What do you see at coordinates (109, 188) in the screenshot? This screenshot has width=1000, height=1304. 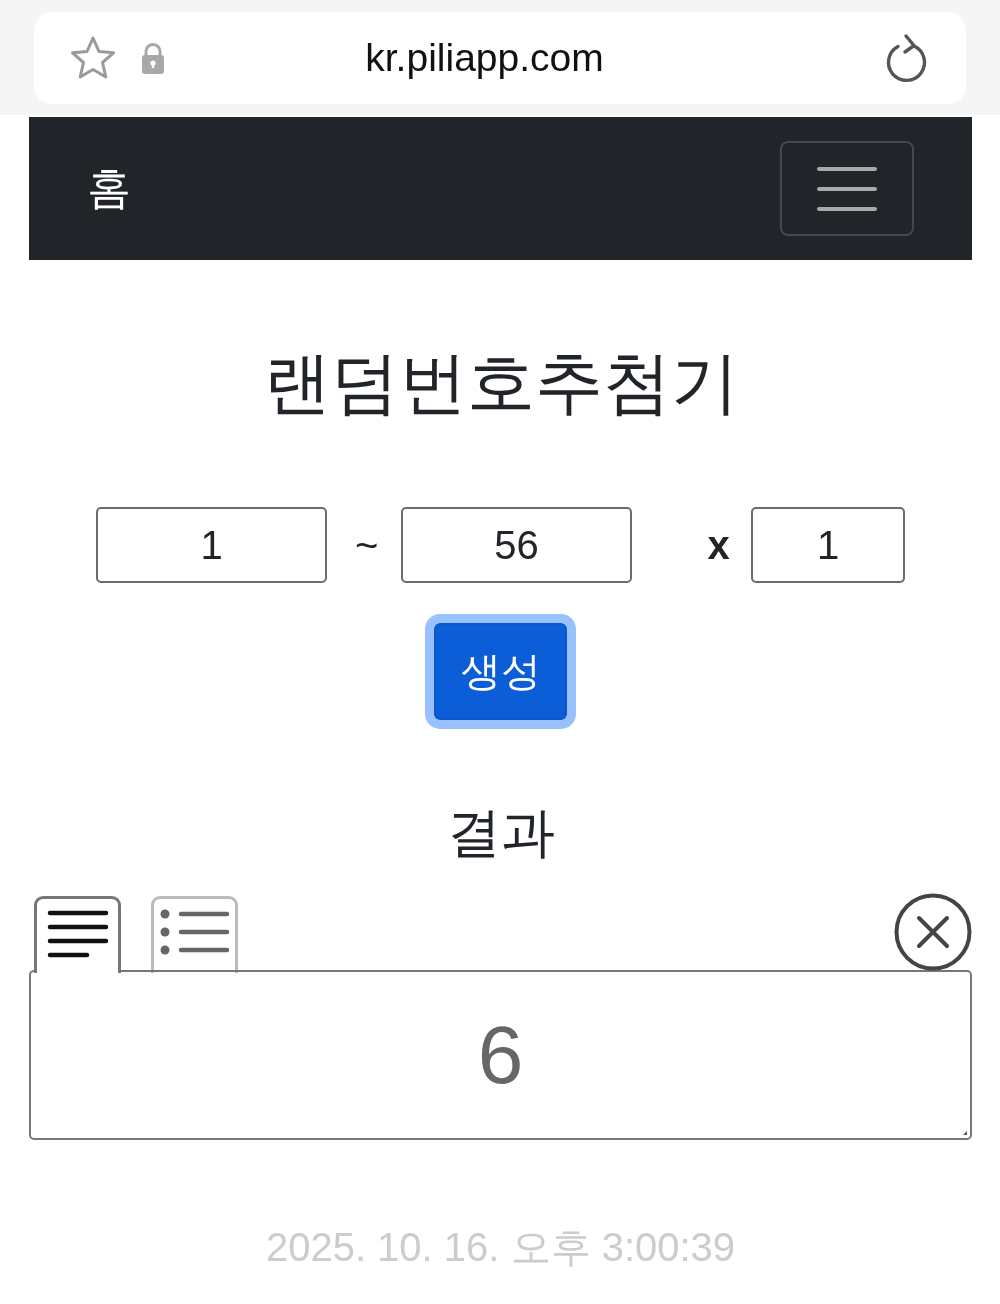 I see `home-link: 홈` at bounding box center [109, 188].